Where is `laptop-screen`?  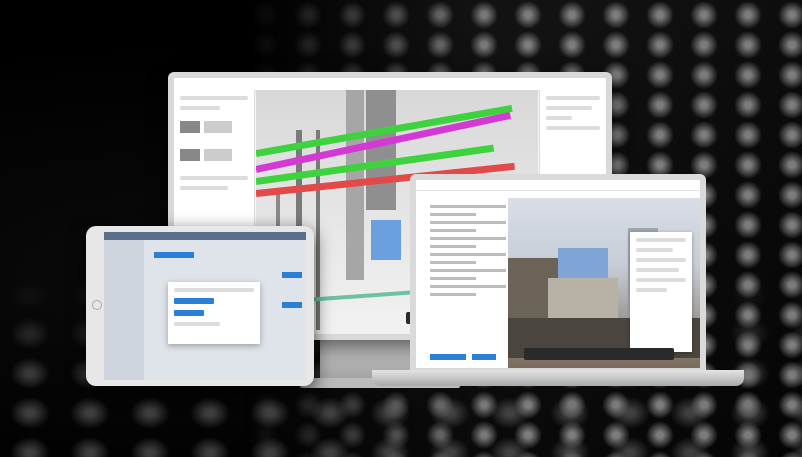 laptop-screen is located at coordinates (558, 274).